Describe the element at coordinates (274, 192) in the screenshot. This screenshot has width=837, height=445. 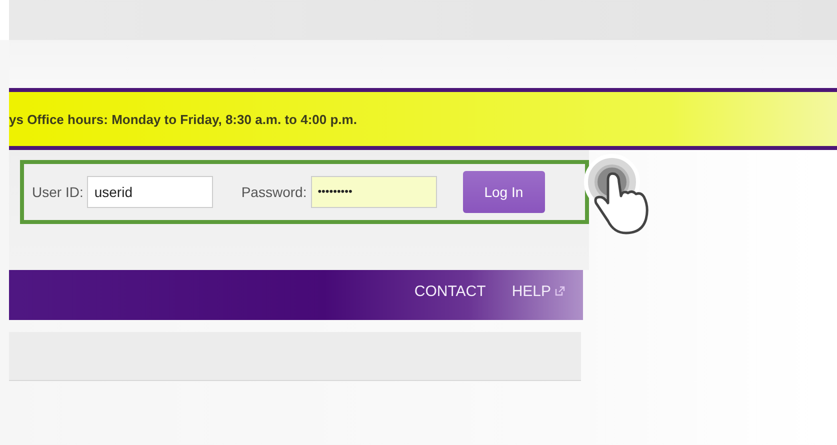
I see `password-label: Password:` at that location.